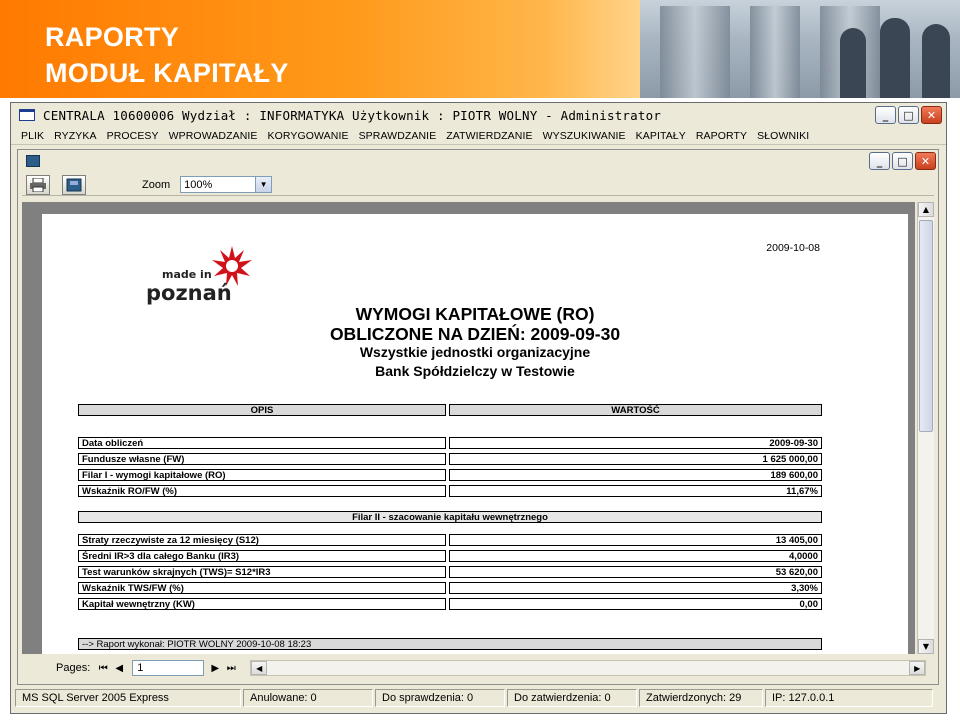  Describe the element at coordinates (73, 668) in the screenshot. I see `pages-label: Pages:` at that location.